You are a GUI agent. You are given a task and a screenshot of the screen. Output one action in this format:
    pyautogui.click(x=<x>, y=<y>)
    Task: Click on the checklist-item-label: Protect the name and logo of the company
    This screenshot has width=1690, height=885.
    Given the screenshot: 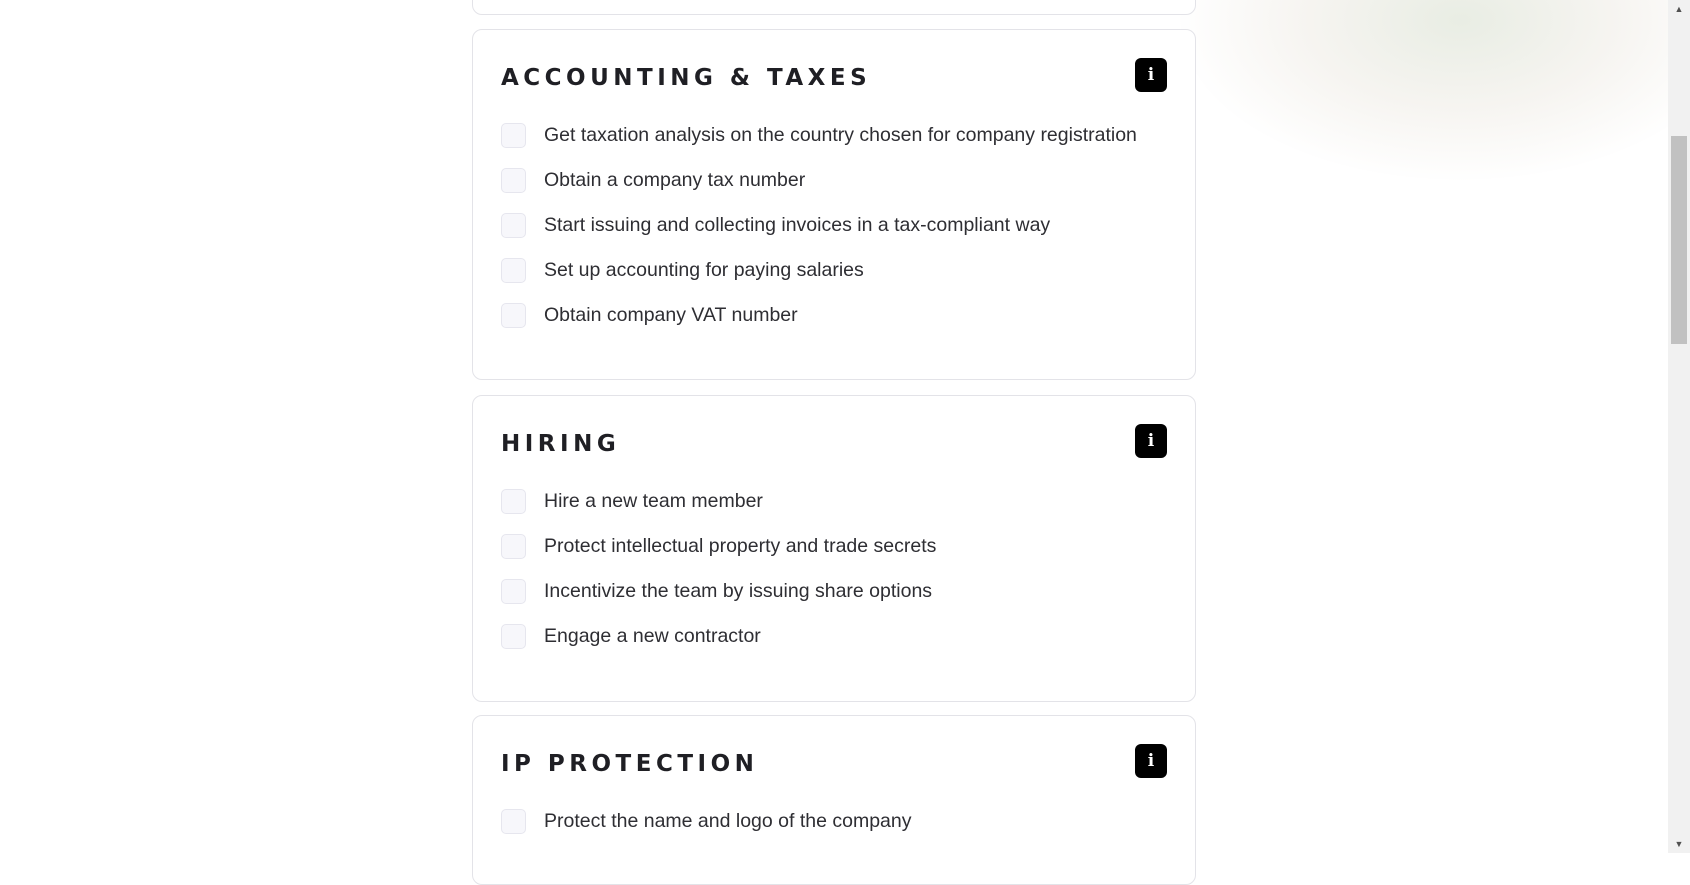 What is the action you would take?
    pyautogui.click(x=728, y=821)
    